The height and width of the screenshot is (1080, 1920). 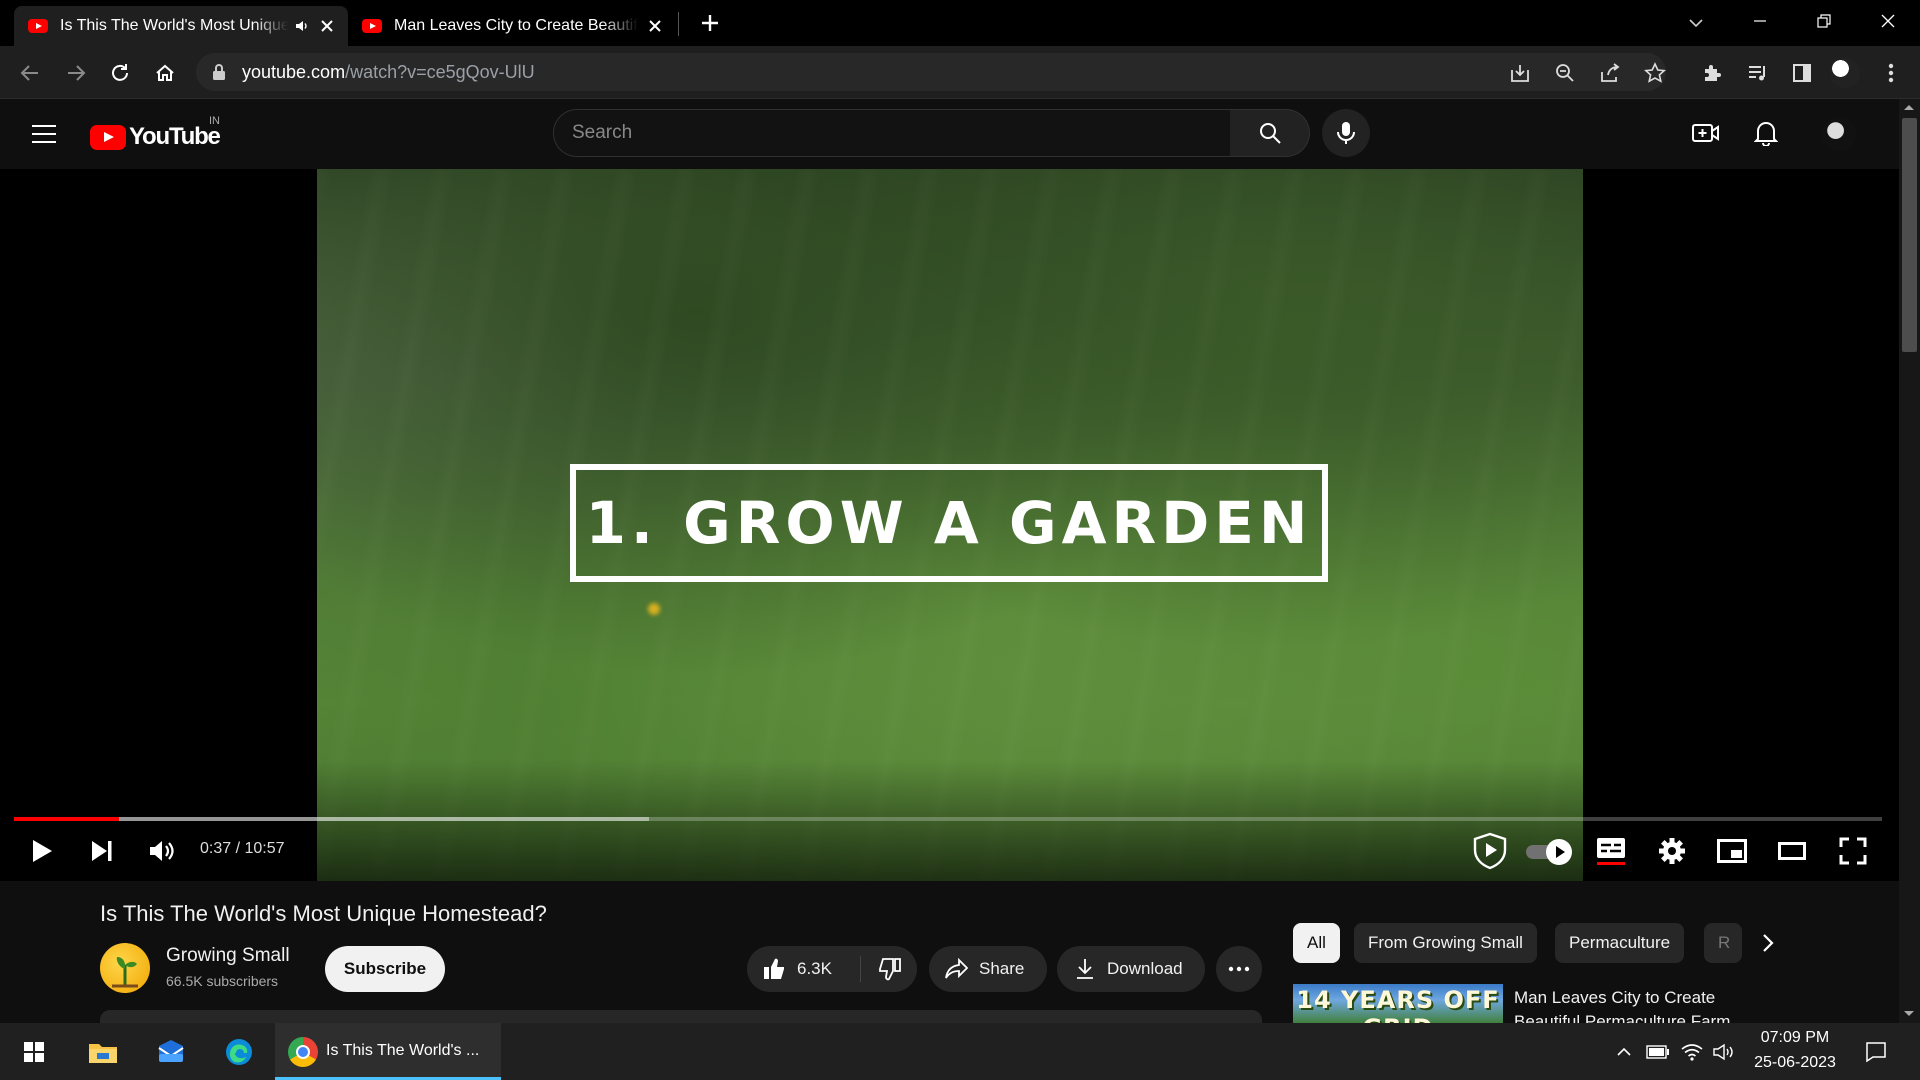 What do you see at coordinates (678, 24) in the screenshot?
I see `tab-divider` at bounding box center [678, 24].